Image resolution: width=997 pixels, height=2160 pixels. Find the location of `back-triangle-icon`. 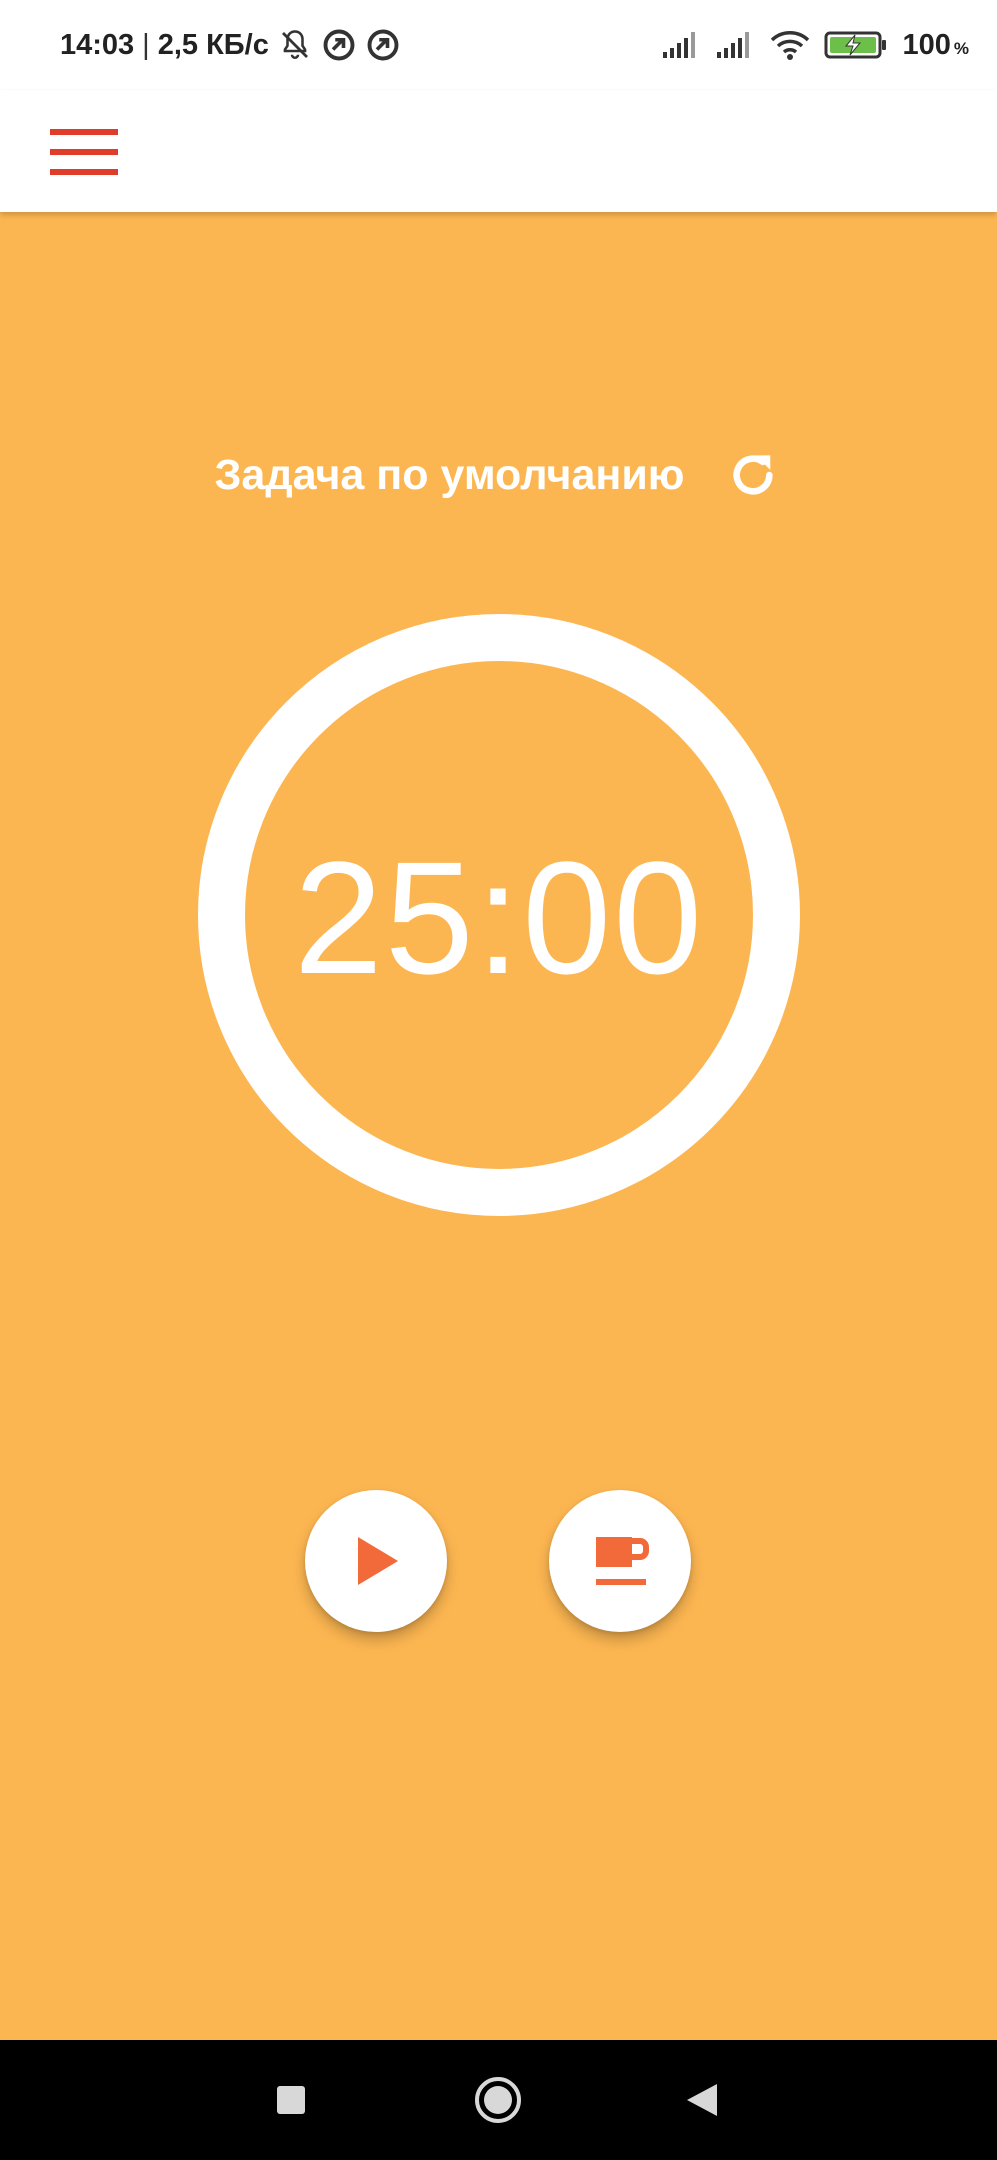

back-triangle-icon is located at coordinates (702, 2100).